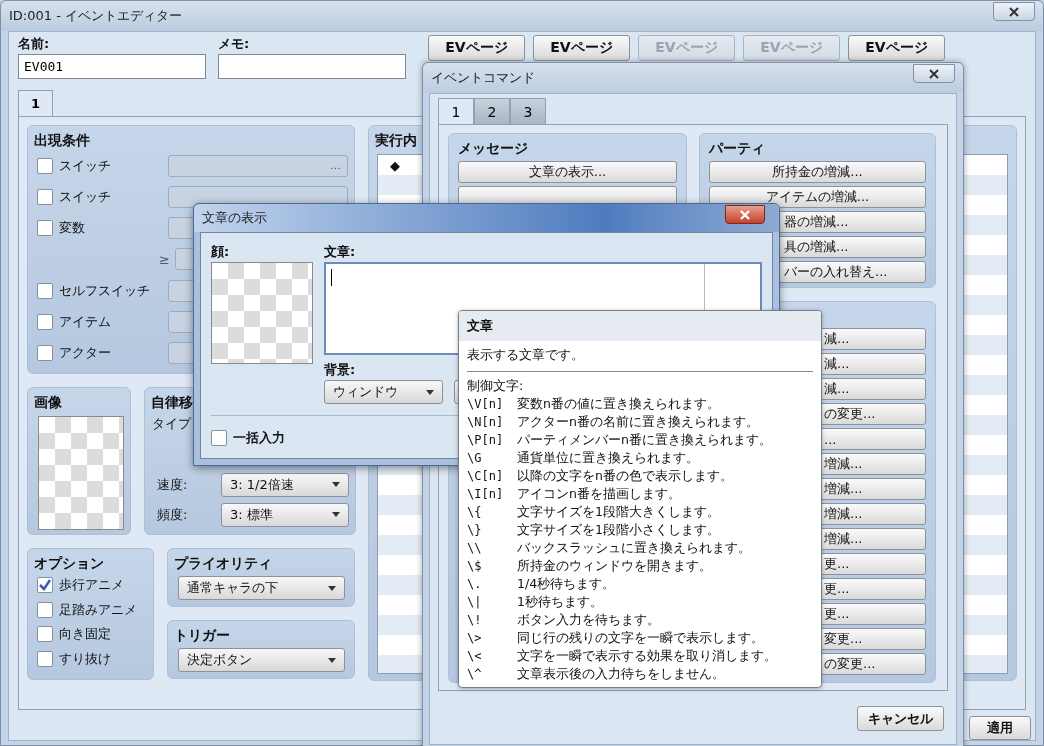  Describe the element at coordinates (475, 656) in the screenshot. I see `control-code: \<` at that location.